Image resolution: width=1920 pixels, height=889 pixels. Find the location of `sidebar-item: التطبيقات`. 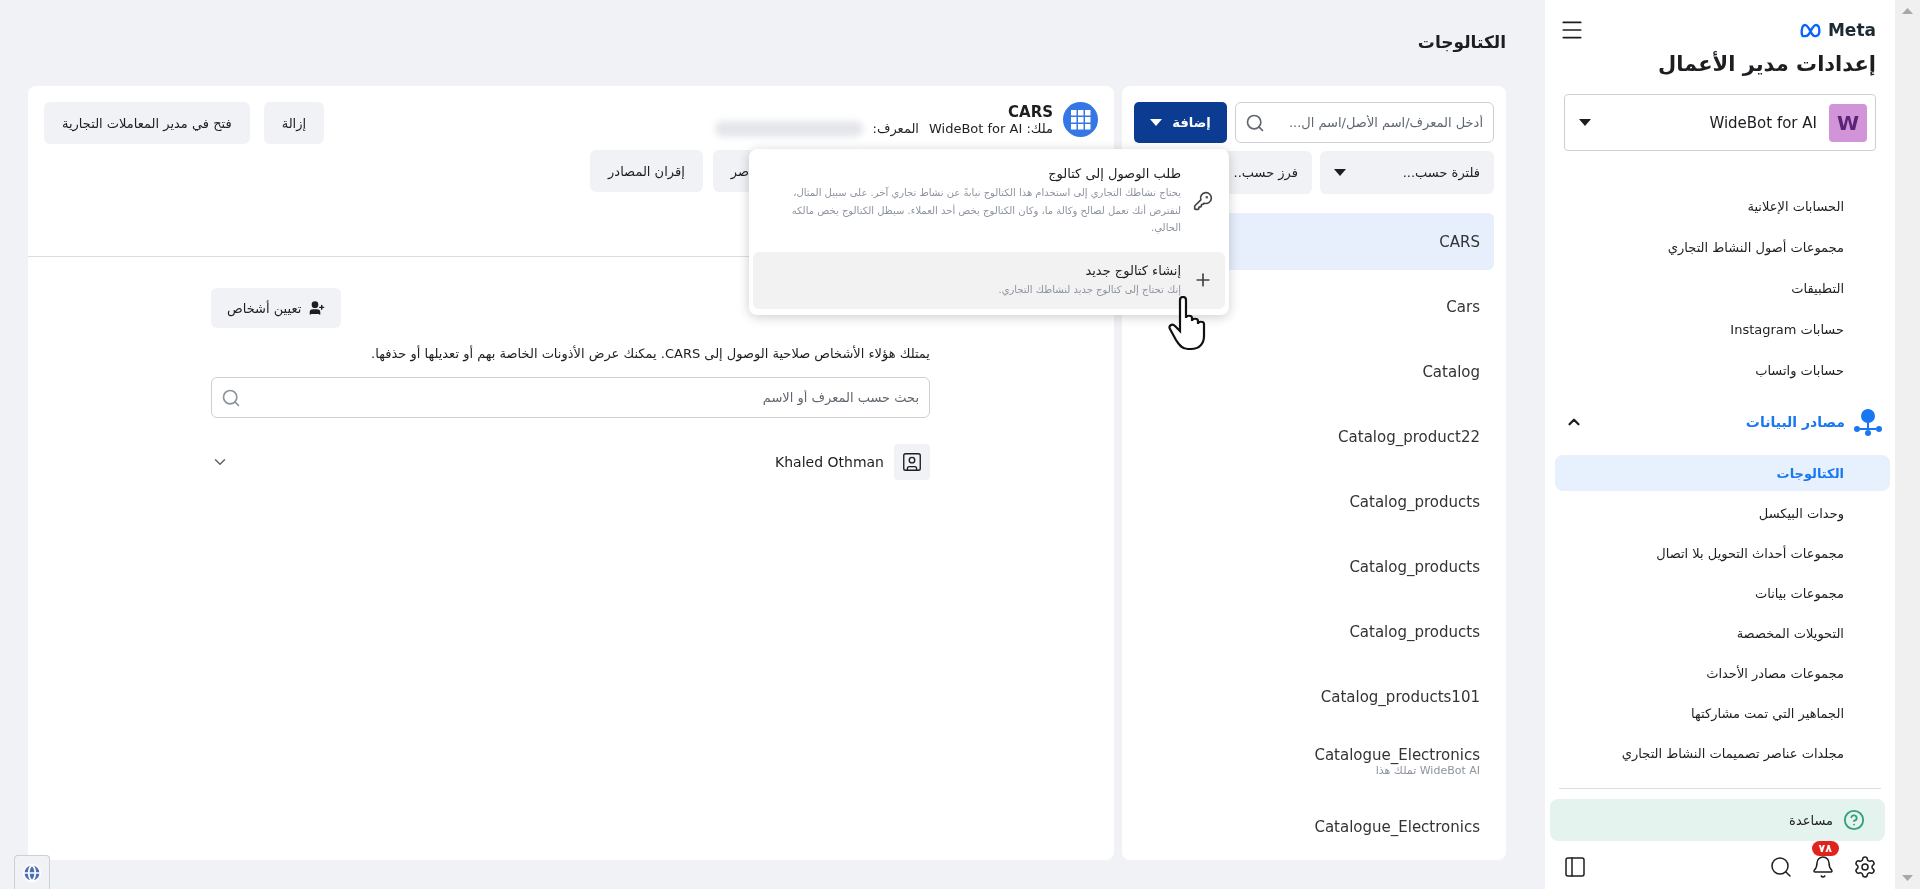

sidebar-item: التطبيقات is located at coordinates (1720, 288).